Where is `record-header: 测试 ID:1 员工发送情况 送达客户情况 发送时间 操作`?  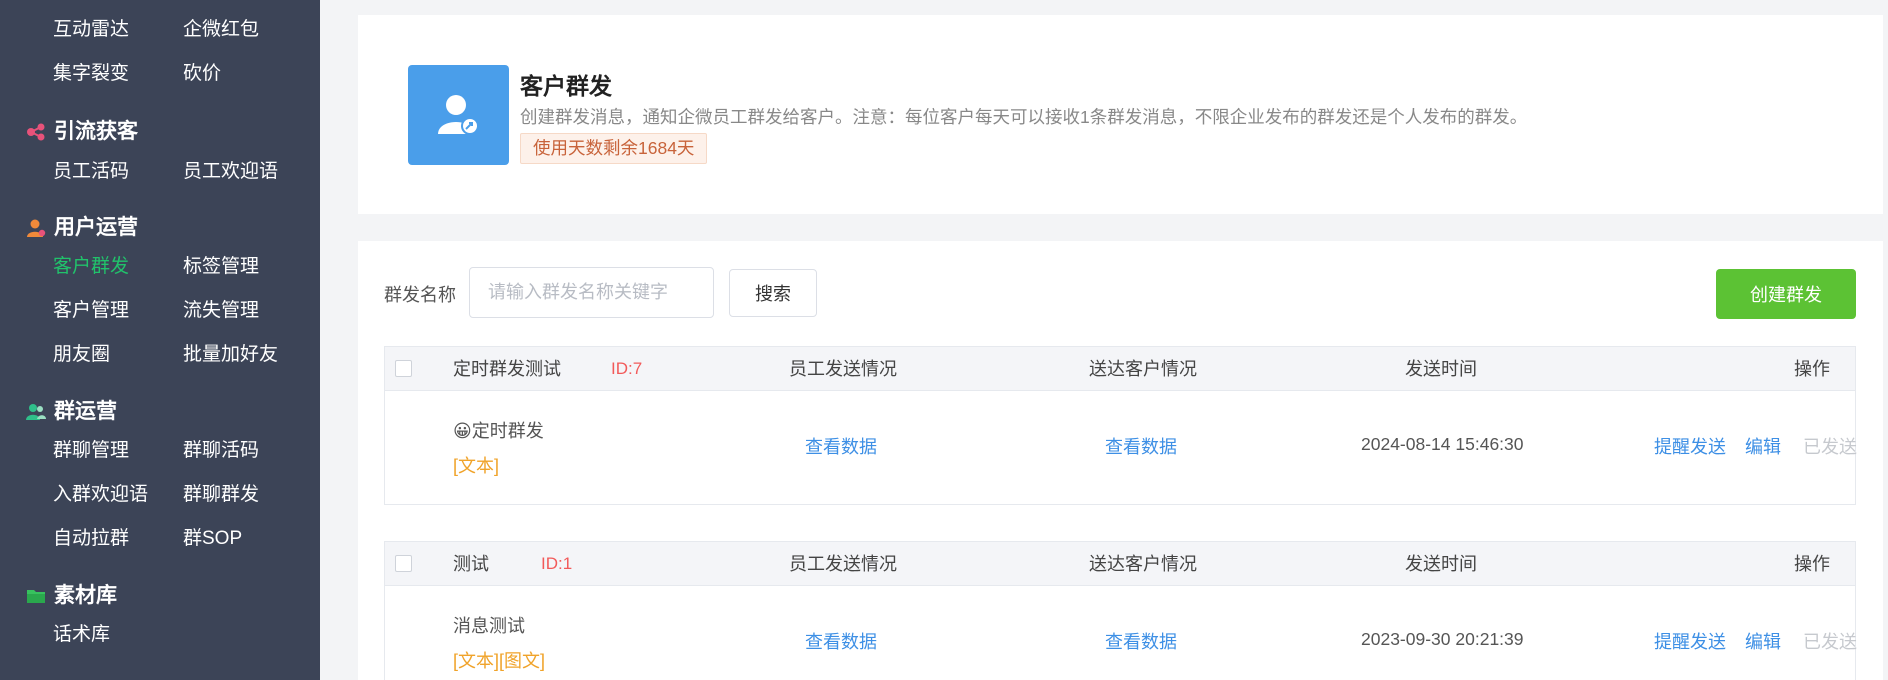
record-header: 测试 ID:1 员工发送情况 送达客户情况 发送时间 操作 is located at coordinates (1120, 564).